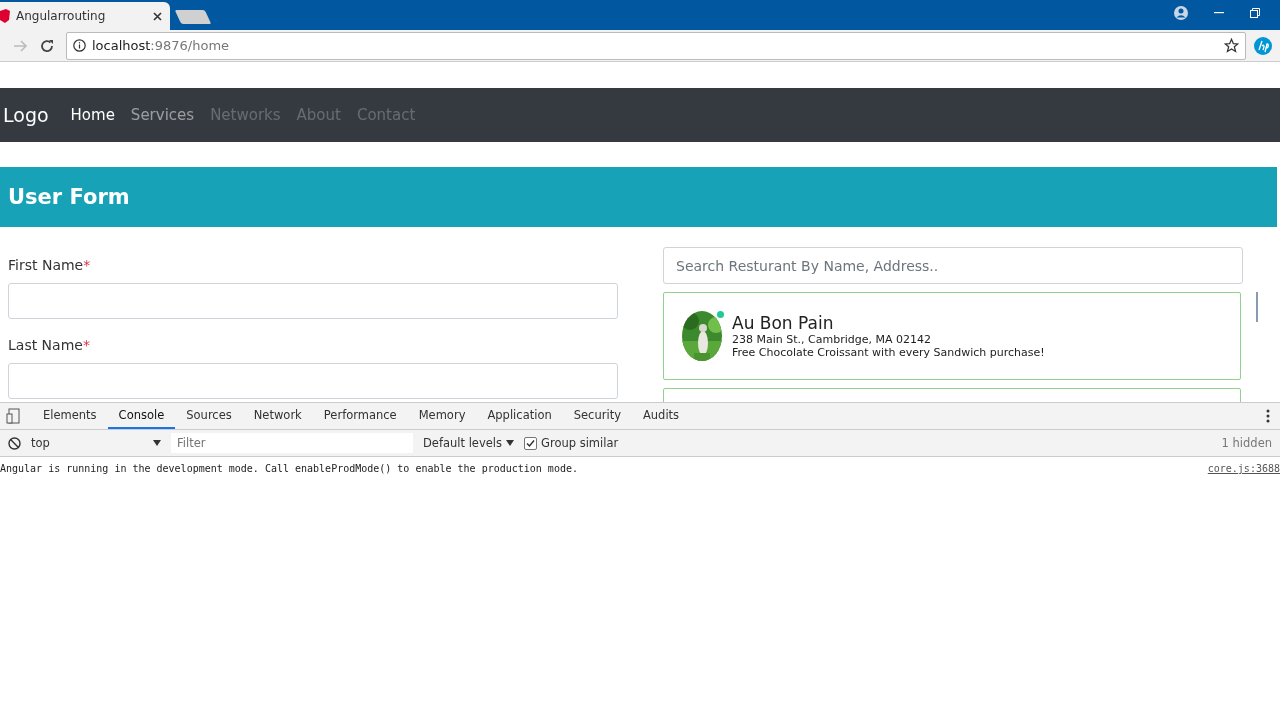 The width and height of the screenshot is (1280, 720). Describe the element at coordinates (1263, 45) in the screenshot. I see `extension-icon` at that location.